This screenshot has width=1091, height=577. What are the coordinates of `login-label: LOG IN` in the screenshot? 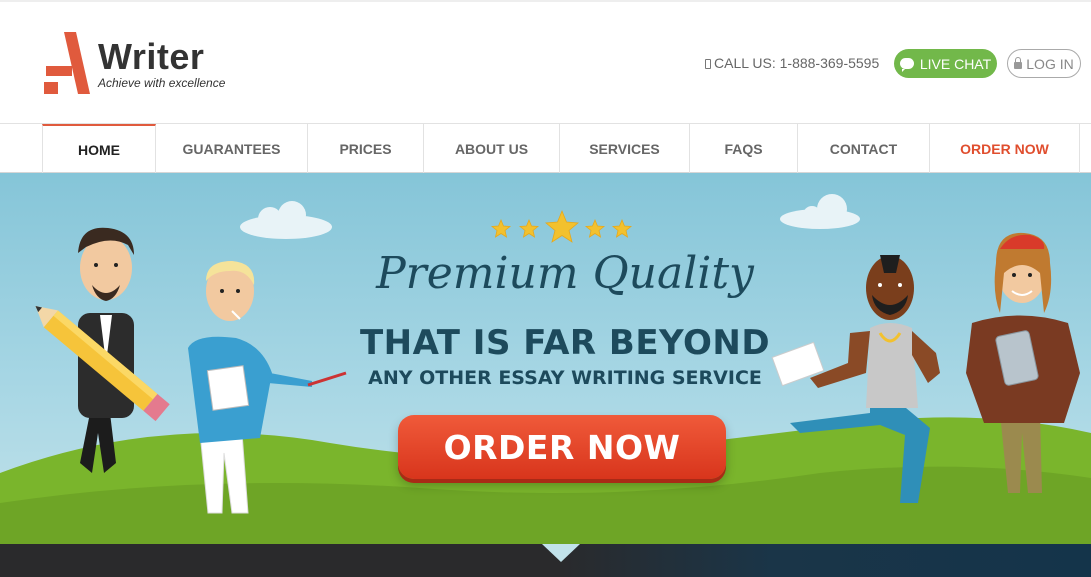 It's located at (1050, 63).